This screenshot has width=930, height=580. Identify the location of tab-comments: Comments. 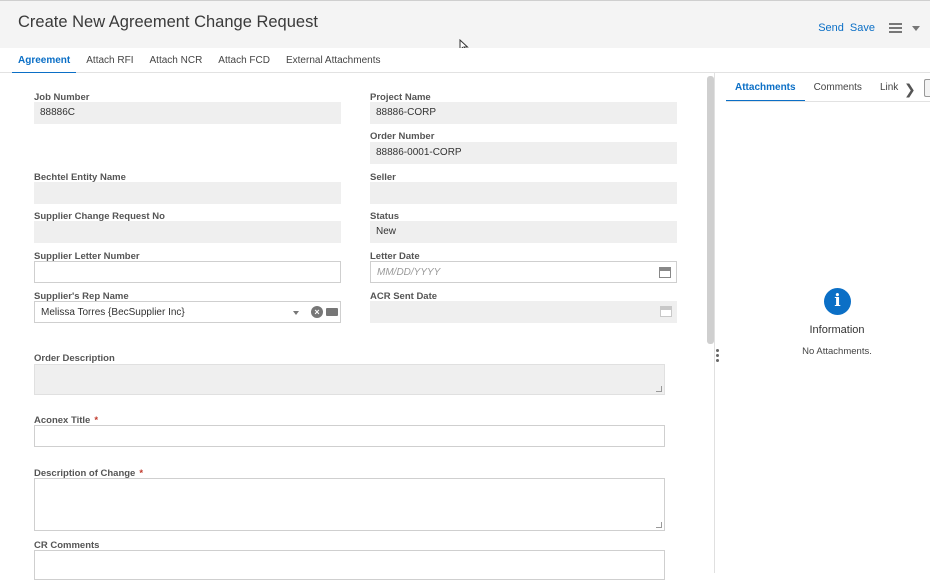
(838, 88).